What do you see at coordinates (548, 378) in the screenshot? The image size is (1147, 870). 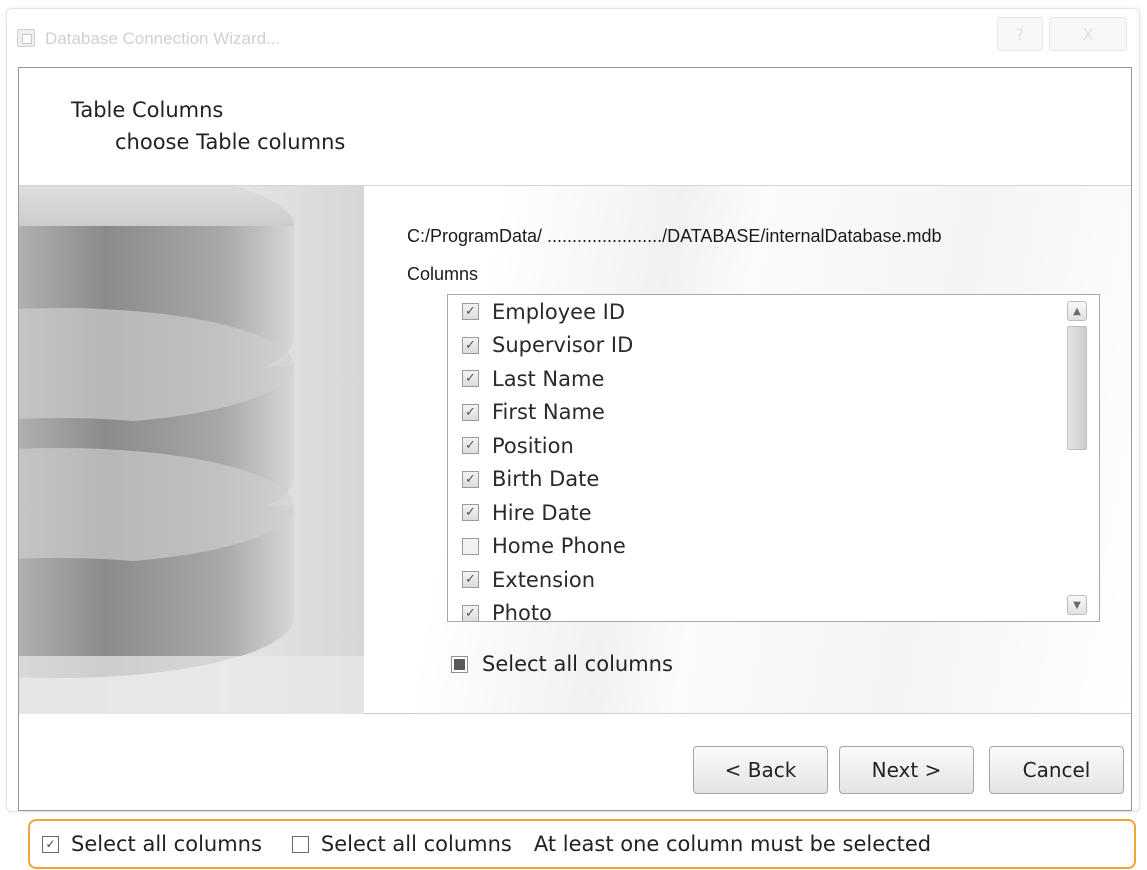 I see `column-label: Last Name` at bounding box center [548, 378].